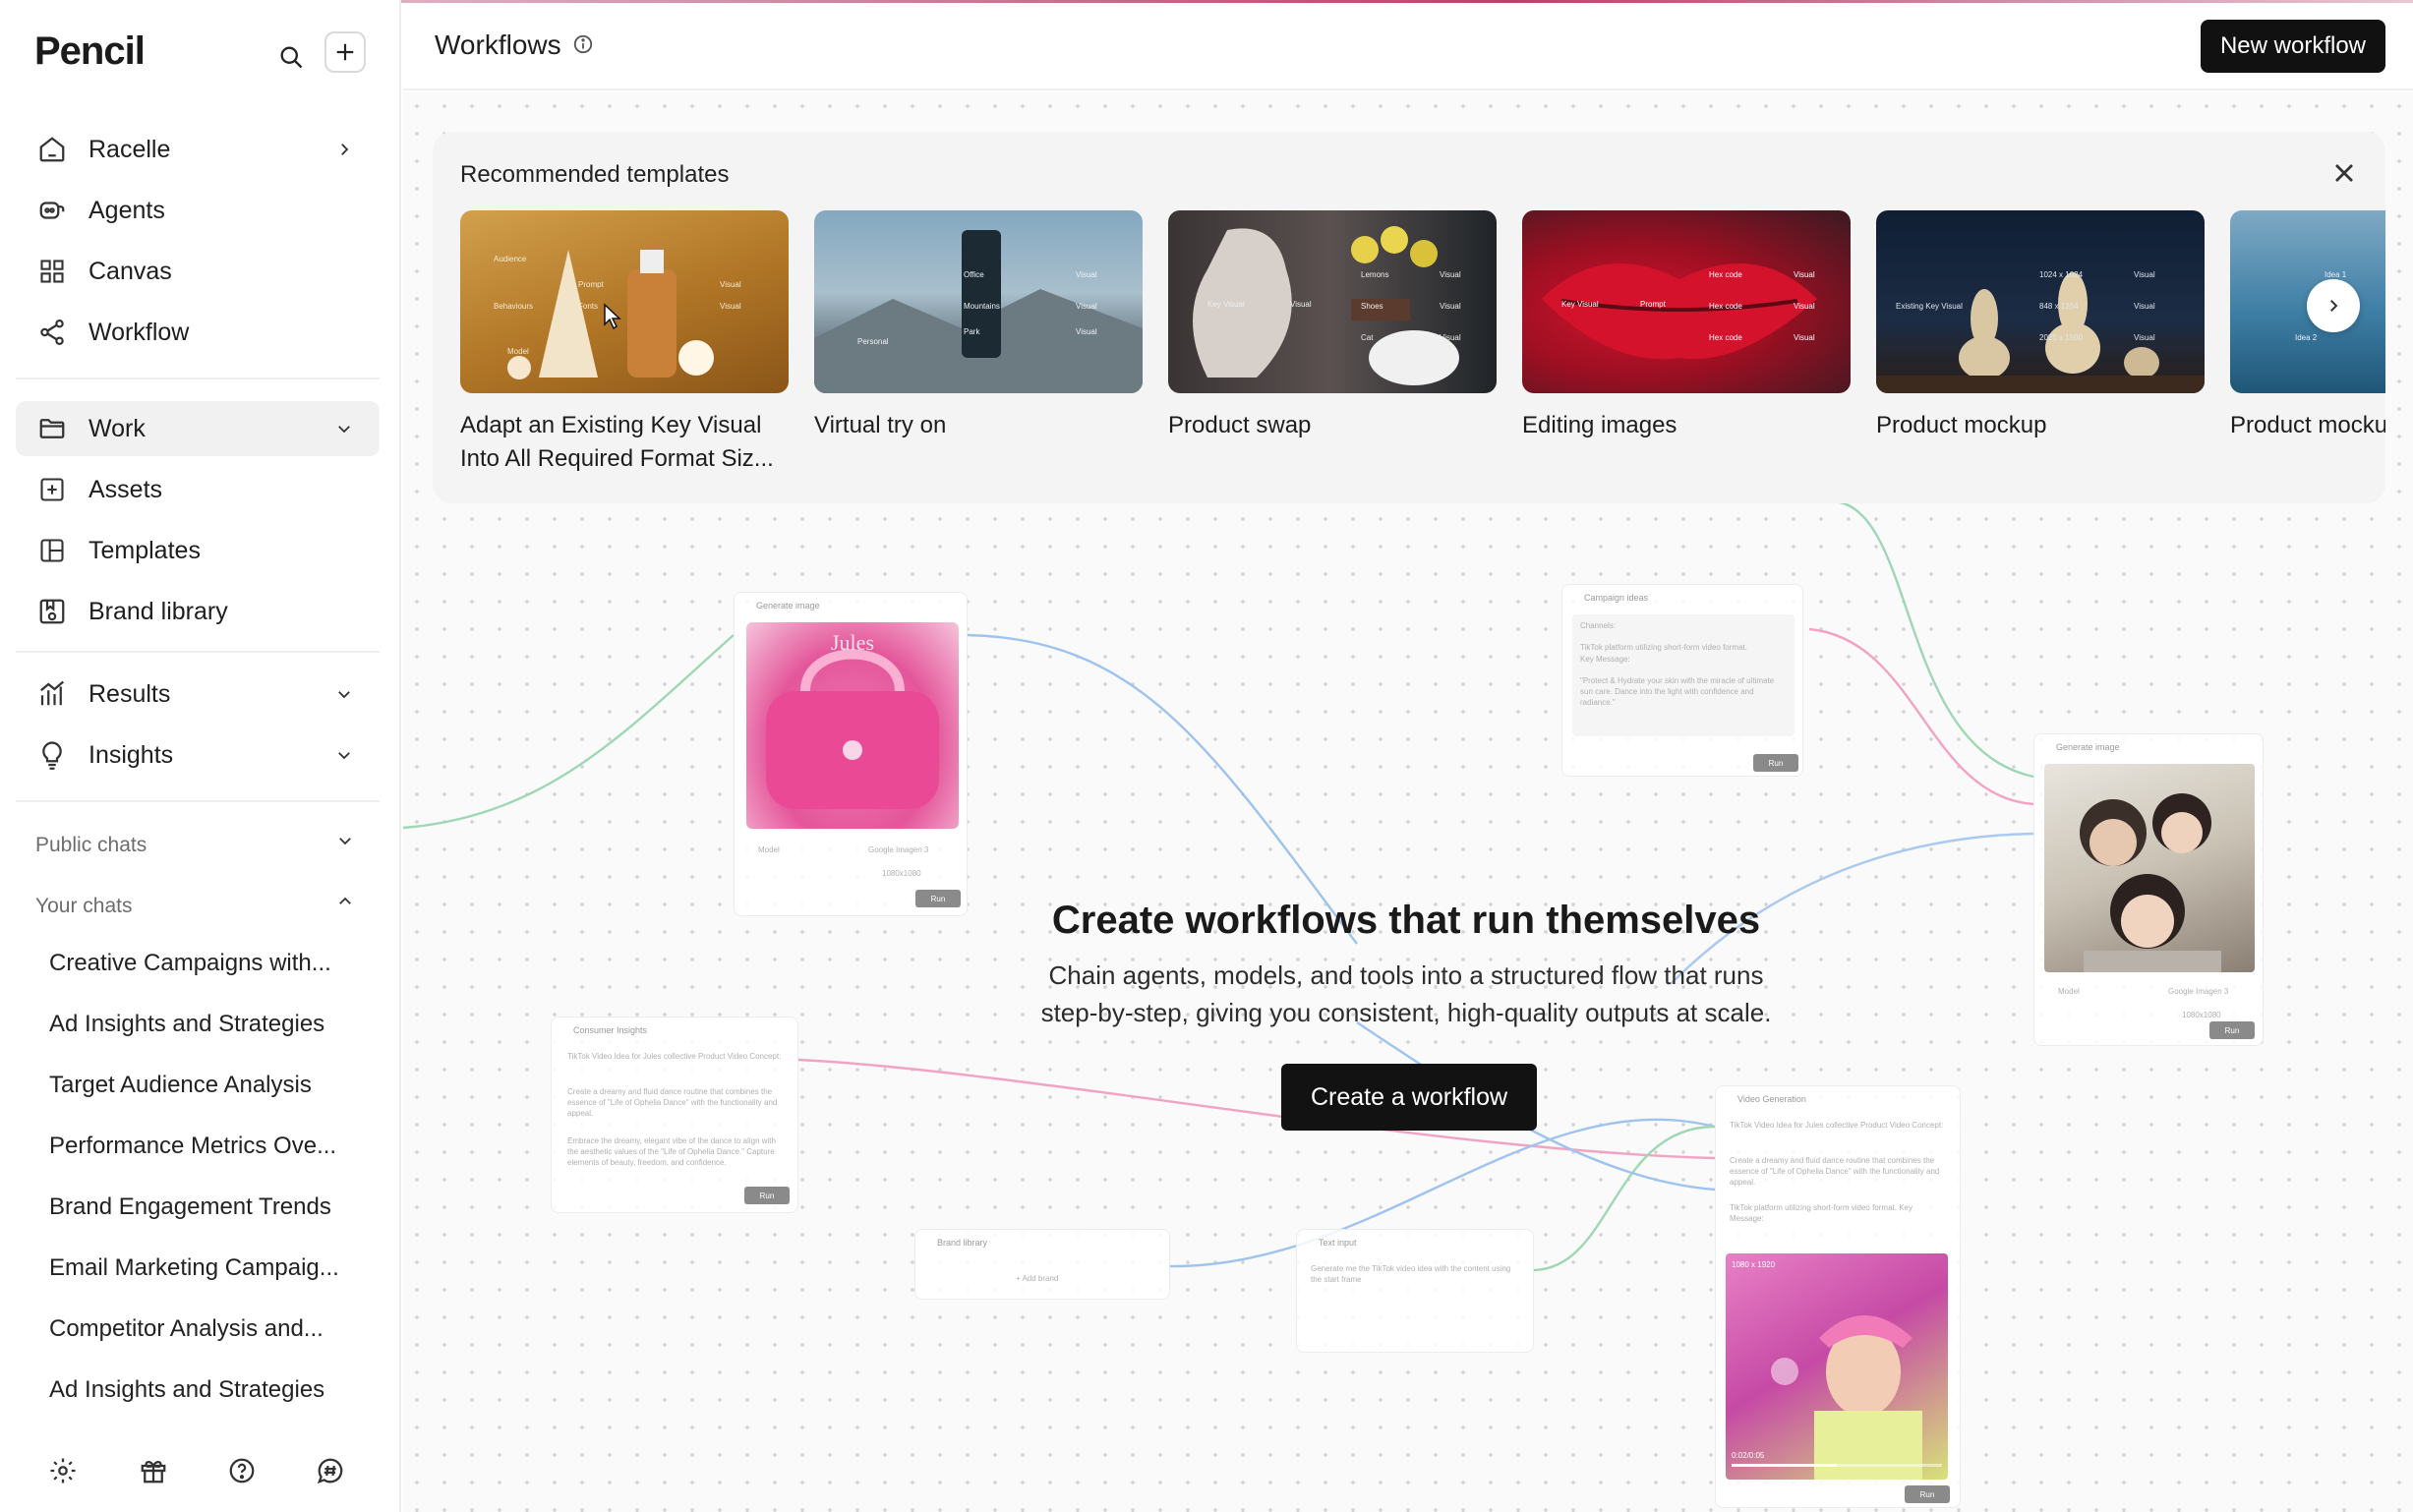 The height and width of the screenshot is (1512, 2413). What do you see at coordinates (852, 725) in the screenshot?
I see `handbag-image: Jules` at bounding box center [852, 725].